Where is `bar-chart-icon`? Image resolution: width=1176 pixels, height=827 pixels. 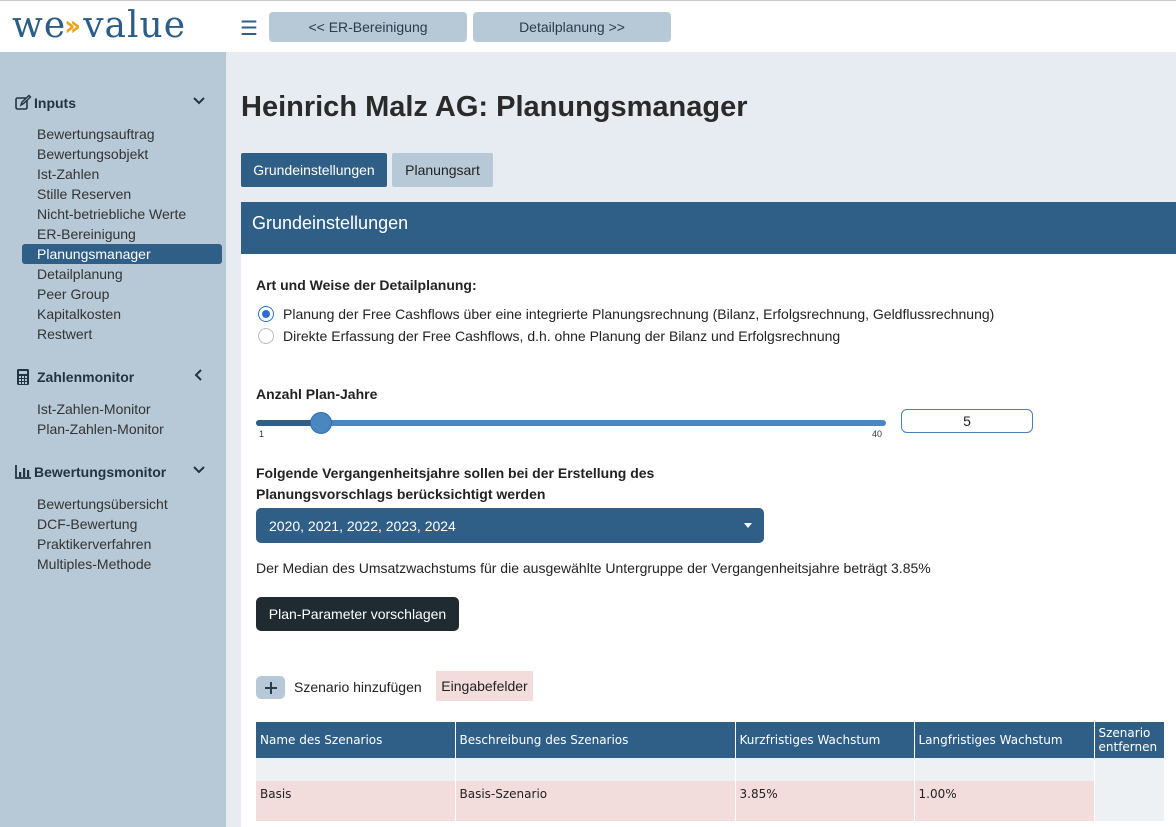 bar-chart-icon is located at coordinates (23, 472).